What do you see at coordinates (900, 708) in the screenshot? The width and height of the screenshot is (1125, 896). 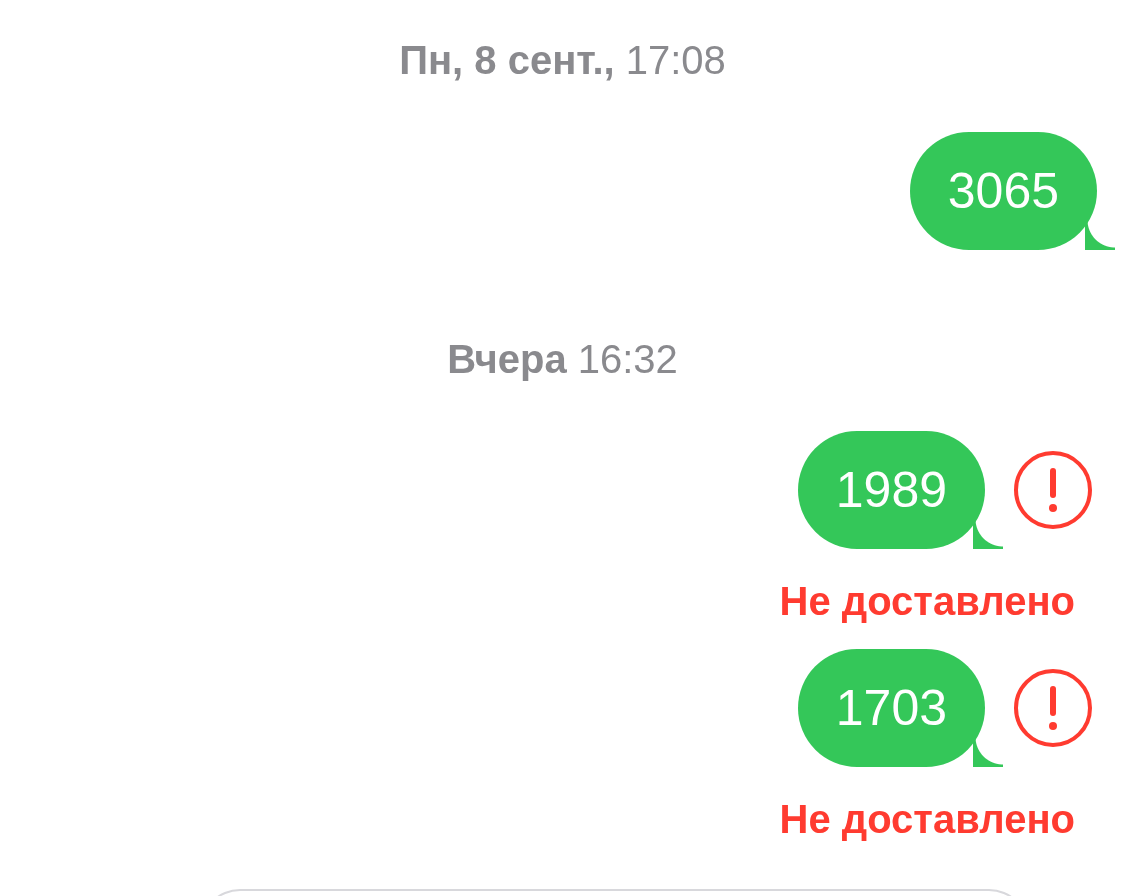 I see `message-bubble: 1703` at bounding box center [900, 708].